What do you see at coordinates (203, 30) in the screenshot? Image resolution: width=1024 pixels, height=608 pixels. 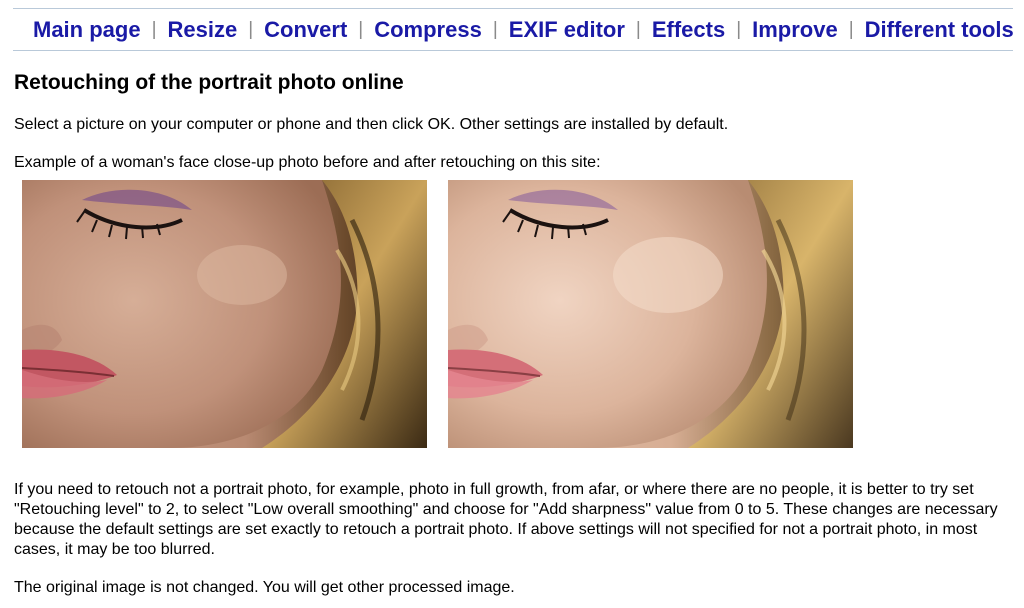 I see `nav-link-resize: Resize` at bounding box center [203, 30].